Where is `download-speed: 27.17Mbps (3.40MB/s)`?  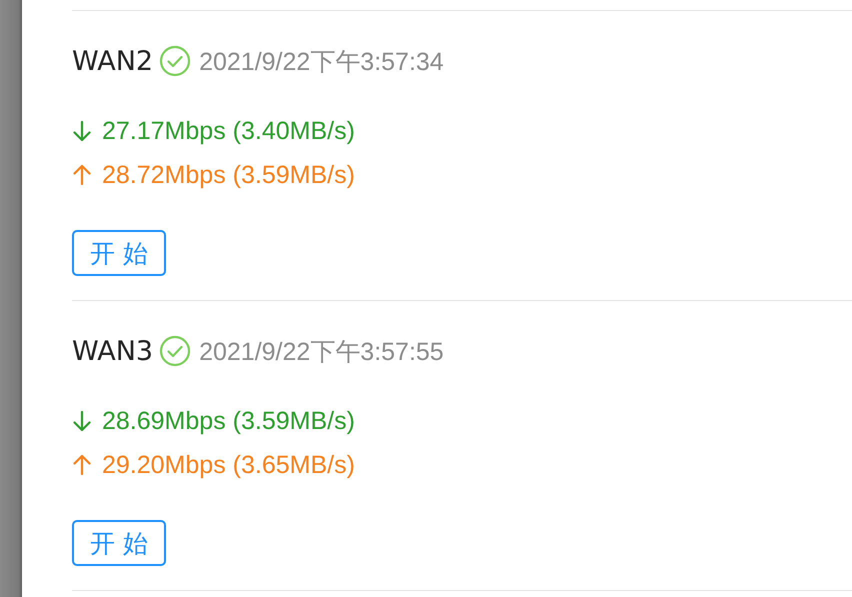
download-speed: 27.17Mbps (3.40MB/s) is located at coordinates (228, 131).